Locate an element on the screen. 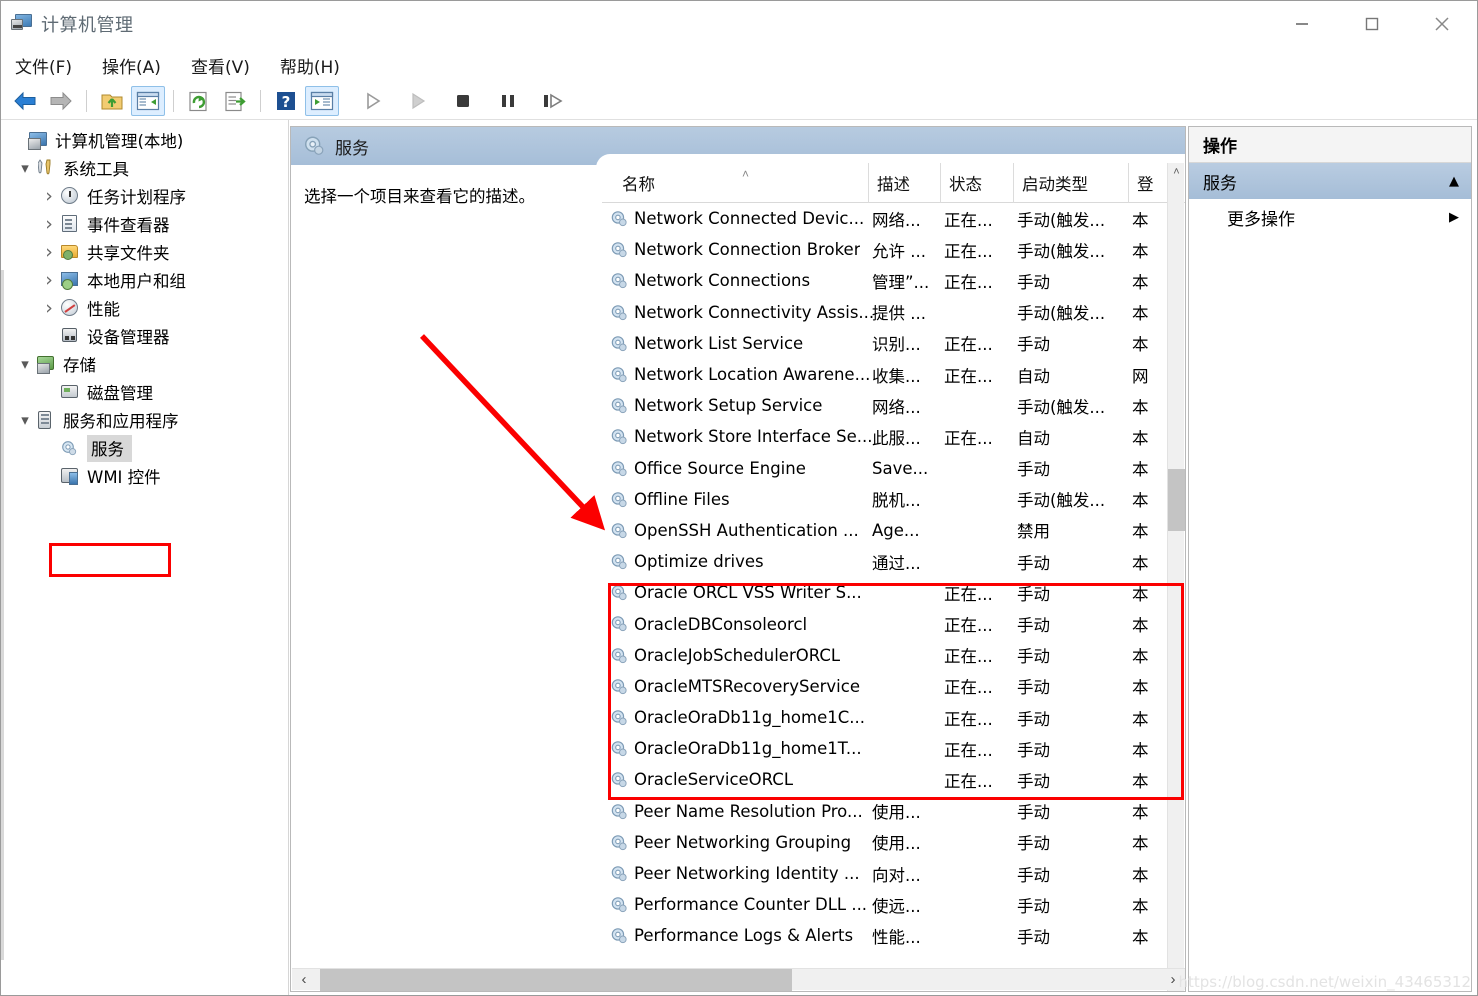  menu-help: 帮助(H) is located at coordinates (310, 65).